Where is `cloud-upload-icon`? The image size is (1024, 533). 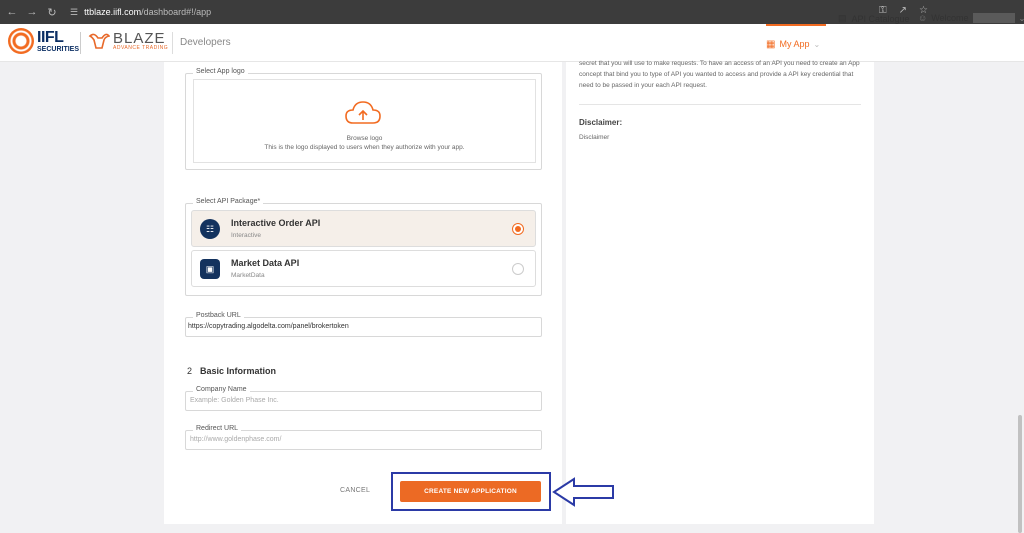 cloud-upload-icon is located at coordinates (363, 113).